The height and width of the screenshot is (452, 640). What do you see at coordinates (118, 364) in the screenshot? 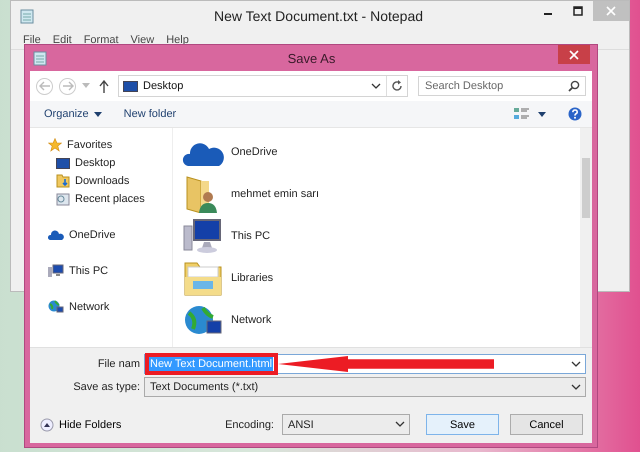
I see `field-label: File nam` at bounding box center [118, 364].